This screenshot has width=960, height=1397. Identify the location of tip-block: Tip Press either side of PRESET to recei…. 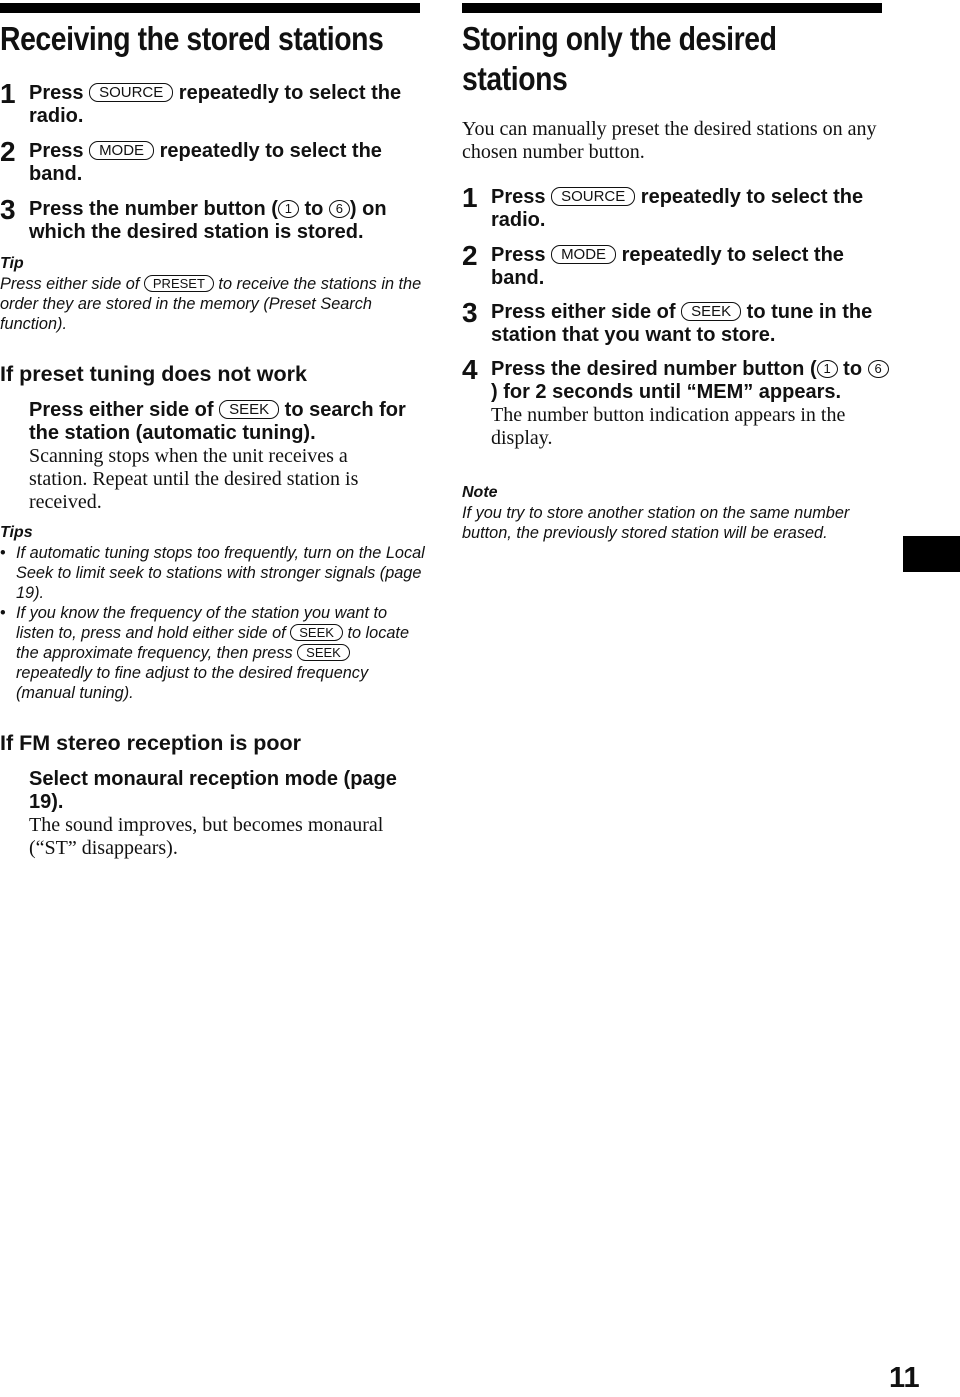
(212, 294).